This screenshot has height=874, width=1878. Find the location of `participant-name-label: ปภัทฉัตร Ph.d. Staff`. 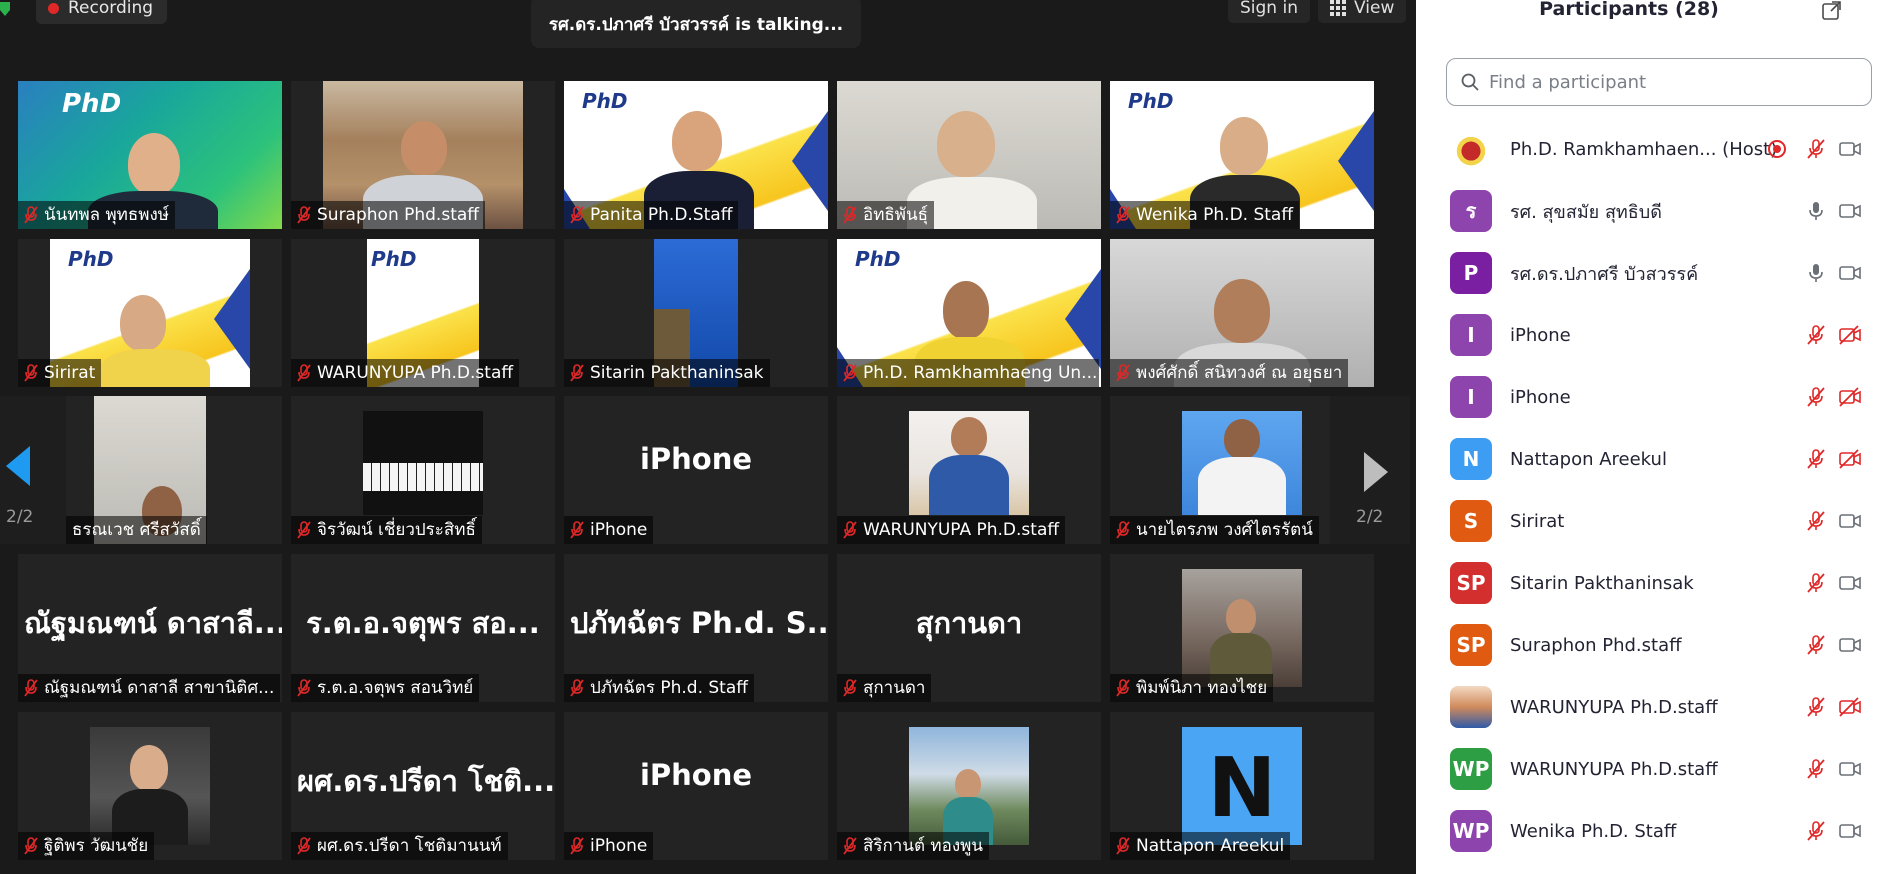

participant-name-label: ปภัทฉัตร Ph.d. Staff is located at coordinates (659, 688).